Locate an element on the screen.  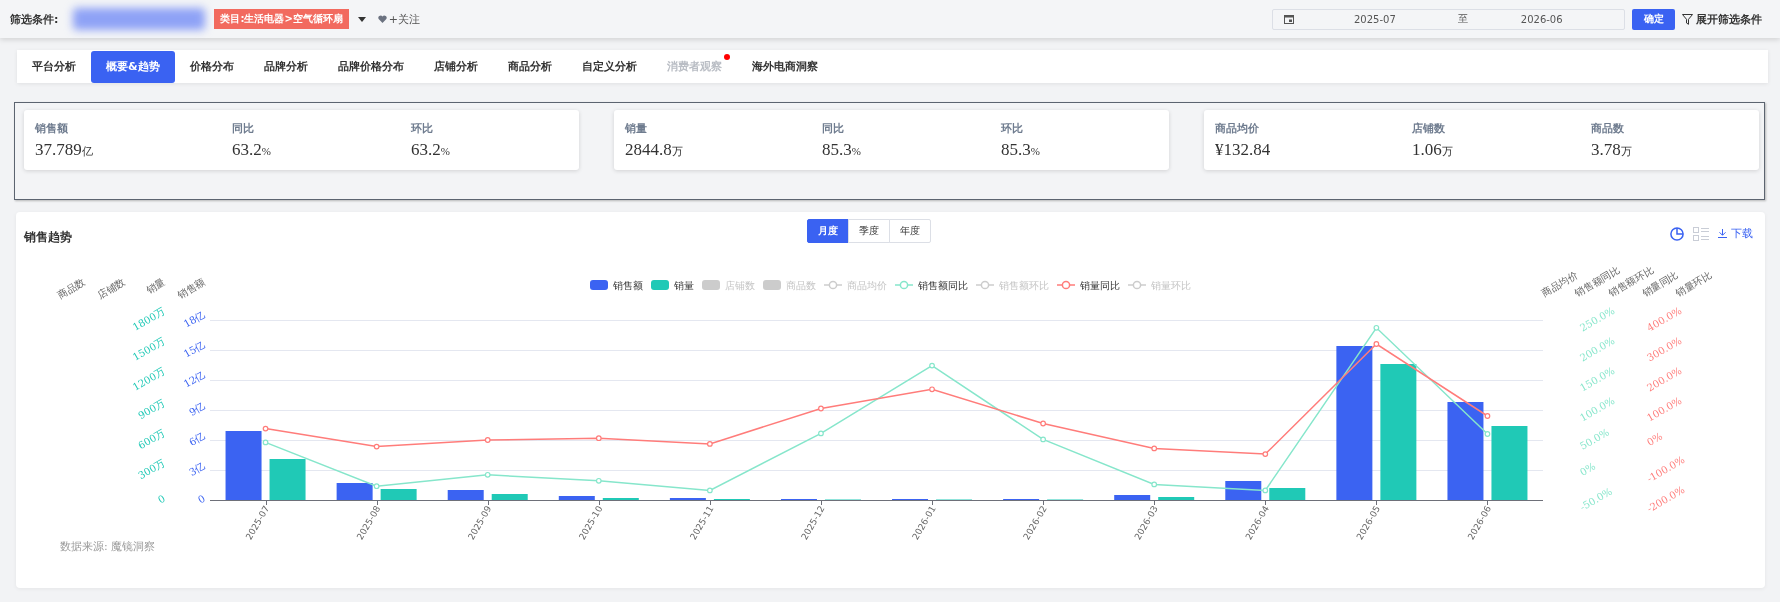
axis-title: 销售额 is located at coordinates (191, 288).